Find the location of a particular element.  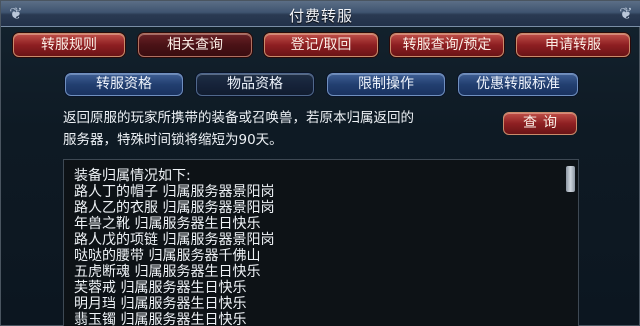

tab-apply-transfer: 申请转服 is located at coordinates (573, 45).